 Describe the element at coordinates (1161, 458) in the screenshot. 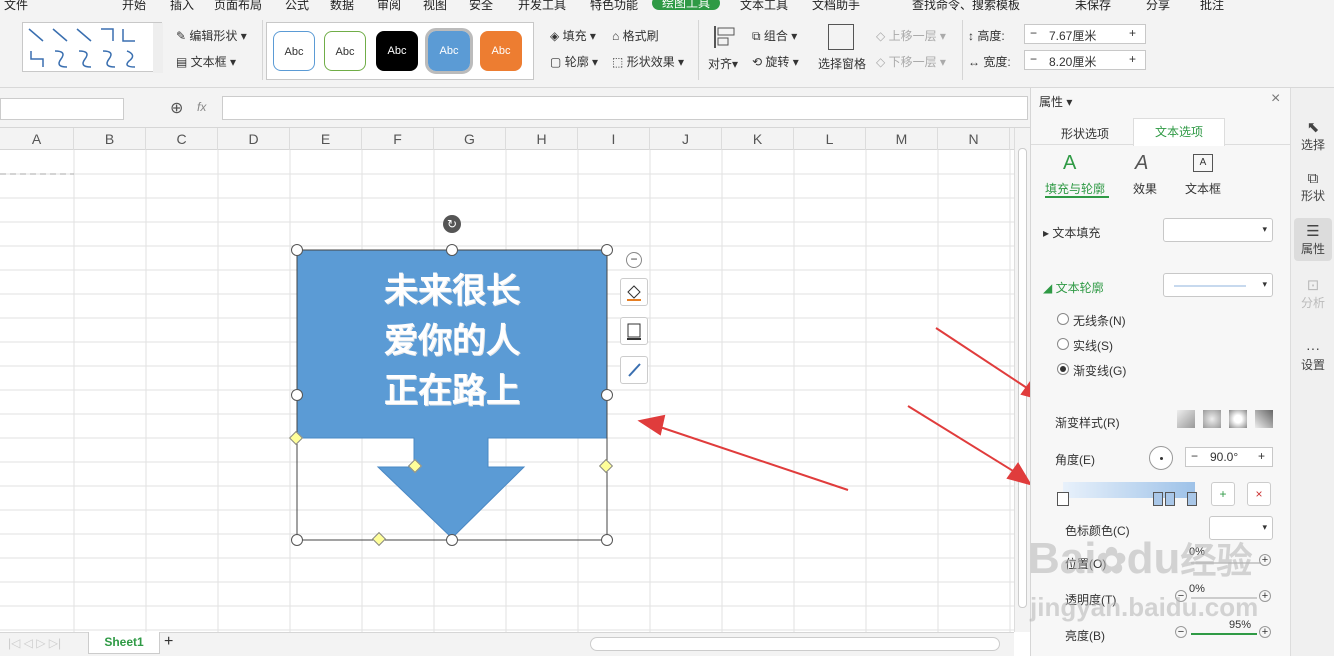

I see `angle-dial-icon` at that location.